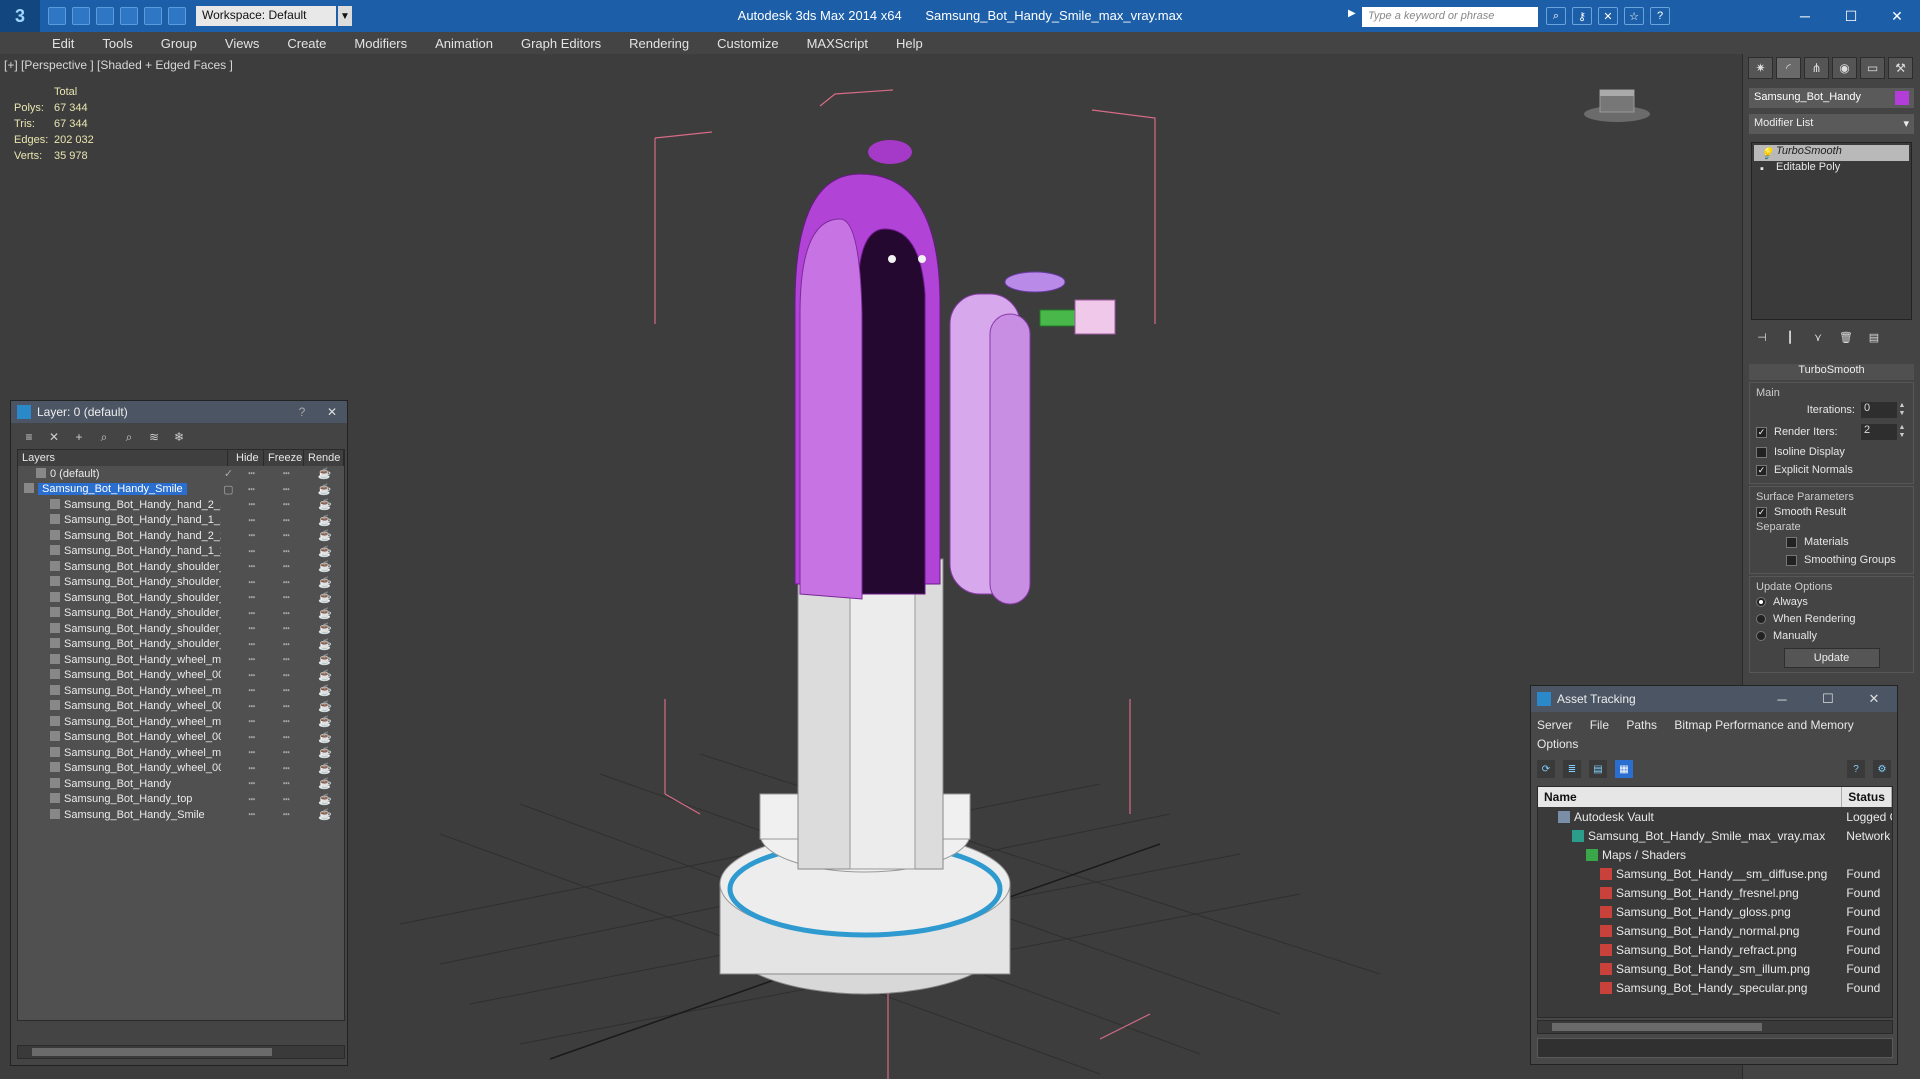  I want to click on layer-row: Samsung_Bot_Handy_top ┅ ┅ ☕, so click(181, 800).